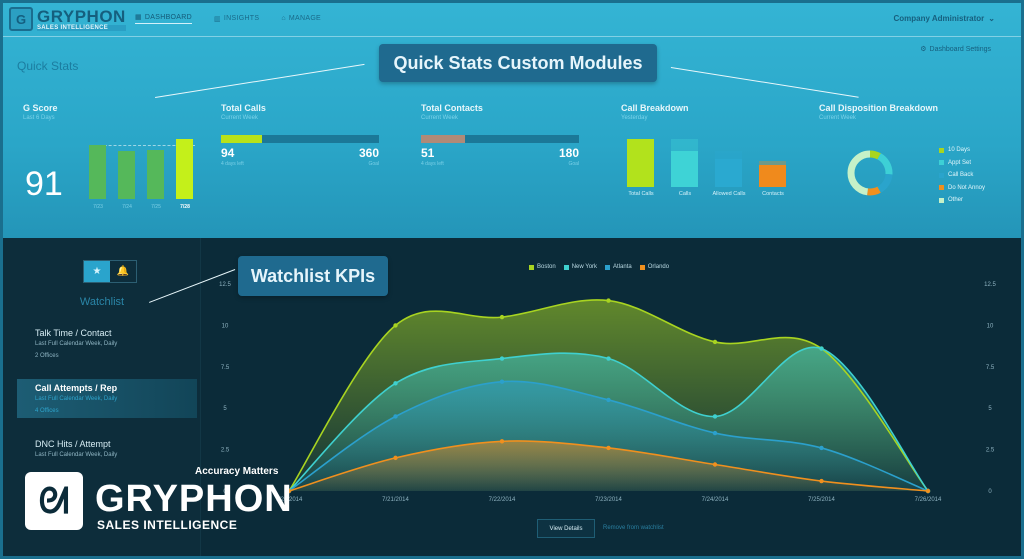 This screenshot has width=1024, height=559. Describe the element at coordinates (113, 158) in the screenshot. I see `gscore-module: G Score Last 6 Days 91 7/23 7/24 7/25 7/28` at that location.